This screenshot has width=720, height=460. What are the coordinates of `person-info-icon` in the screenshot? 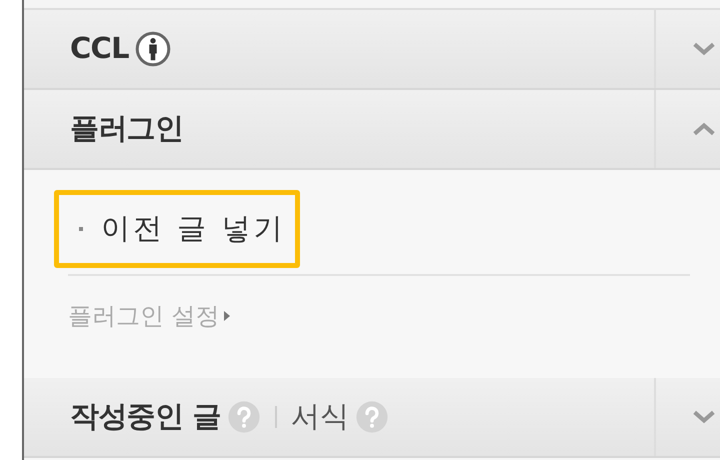 It's located at (152, 49).